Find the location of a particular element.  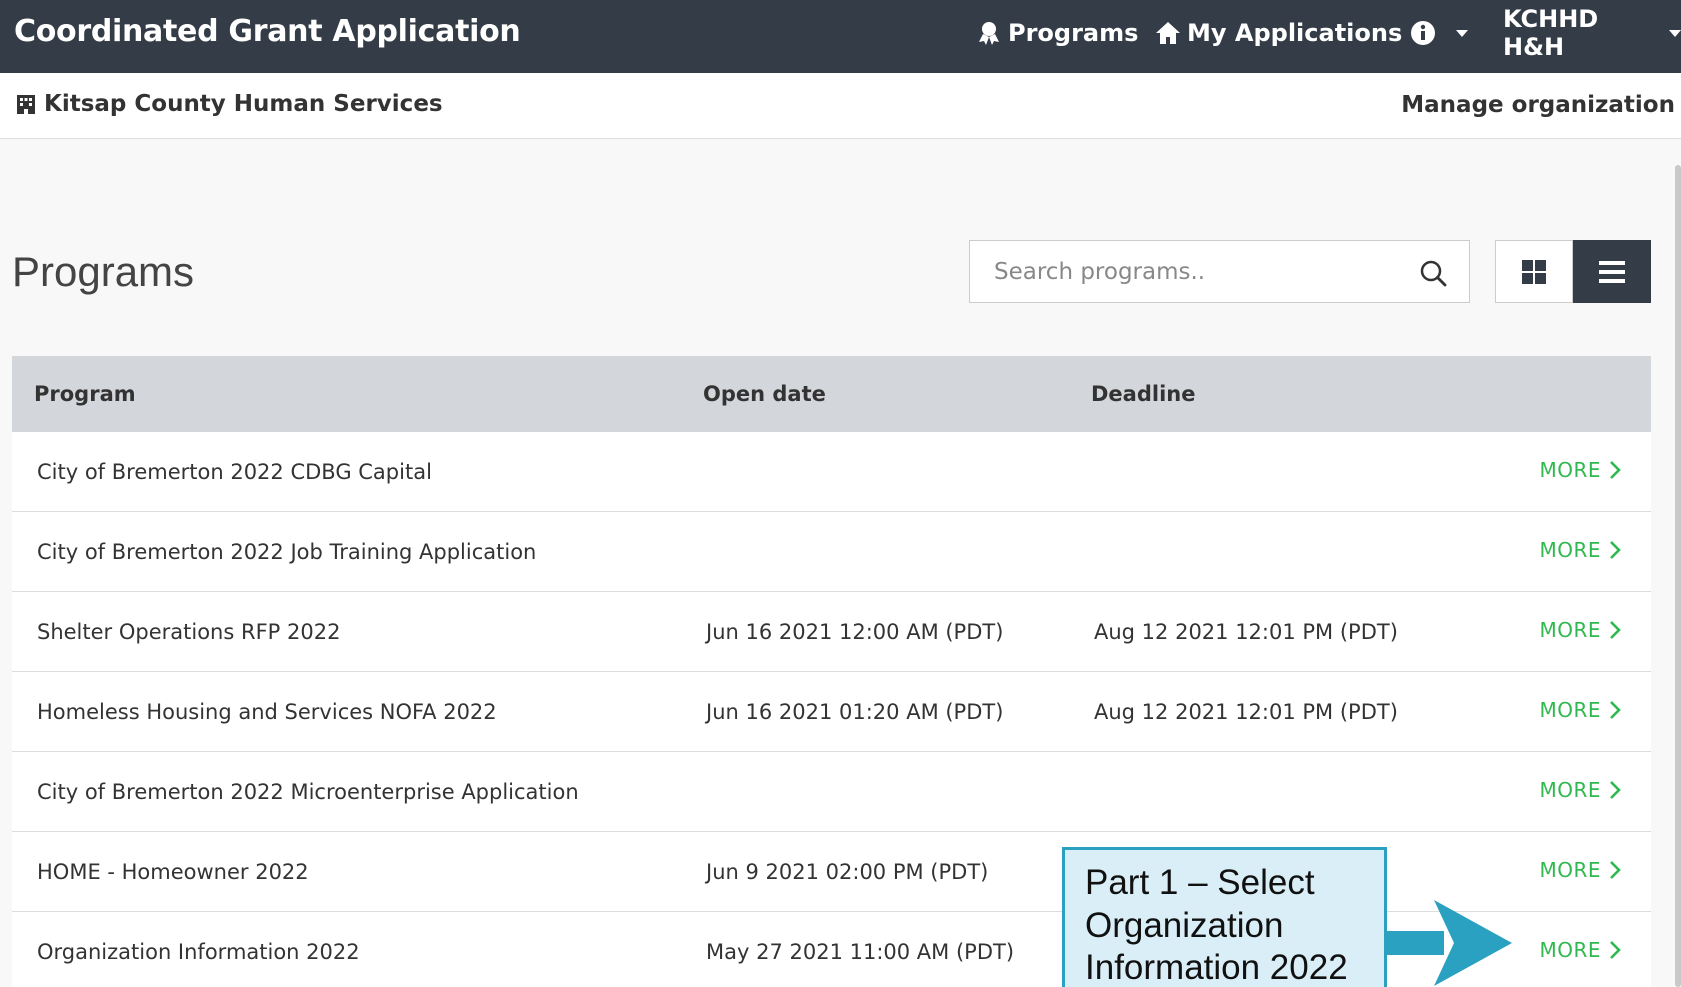

search-box is located at coordinates (1219, 271).